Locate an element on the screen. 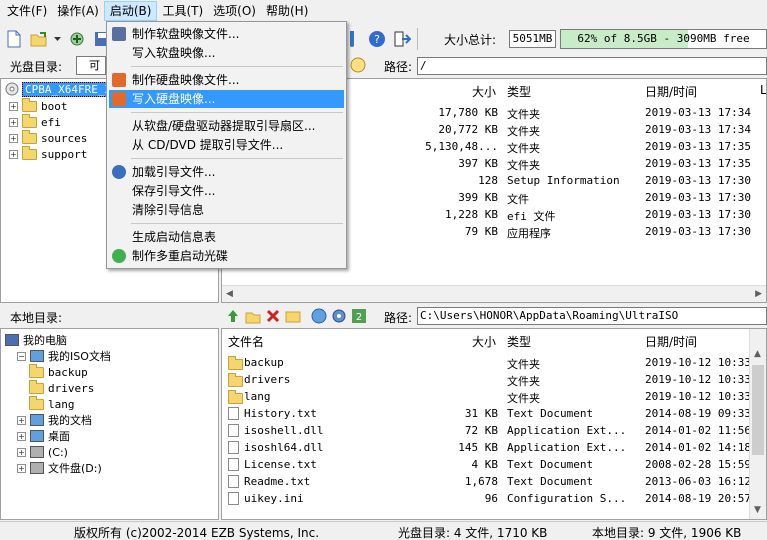  extract-icon is located at coordinates (77, 39).